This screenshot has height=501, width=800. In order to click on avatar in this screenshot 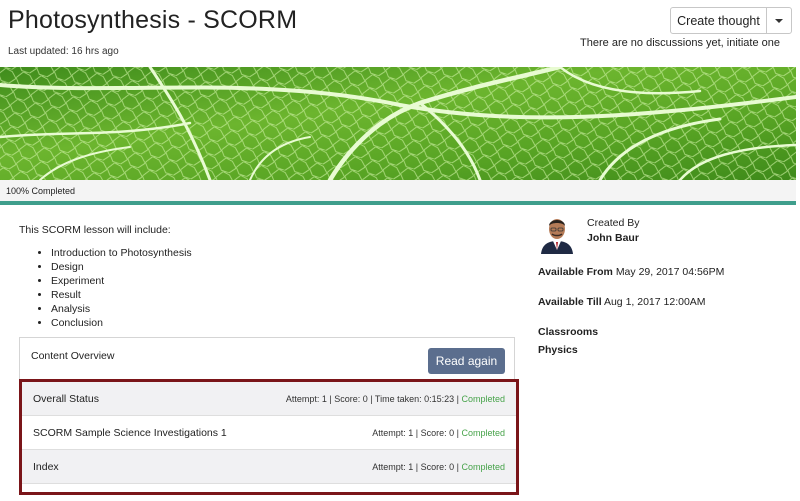, I will do `click(557, 234)`.